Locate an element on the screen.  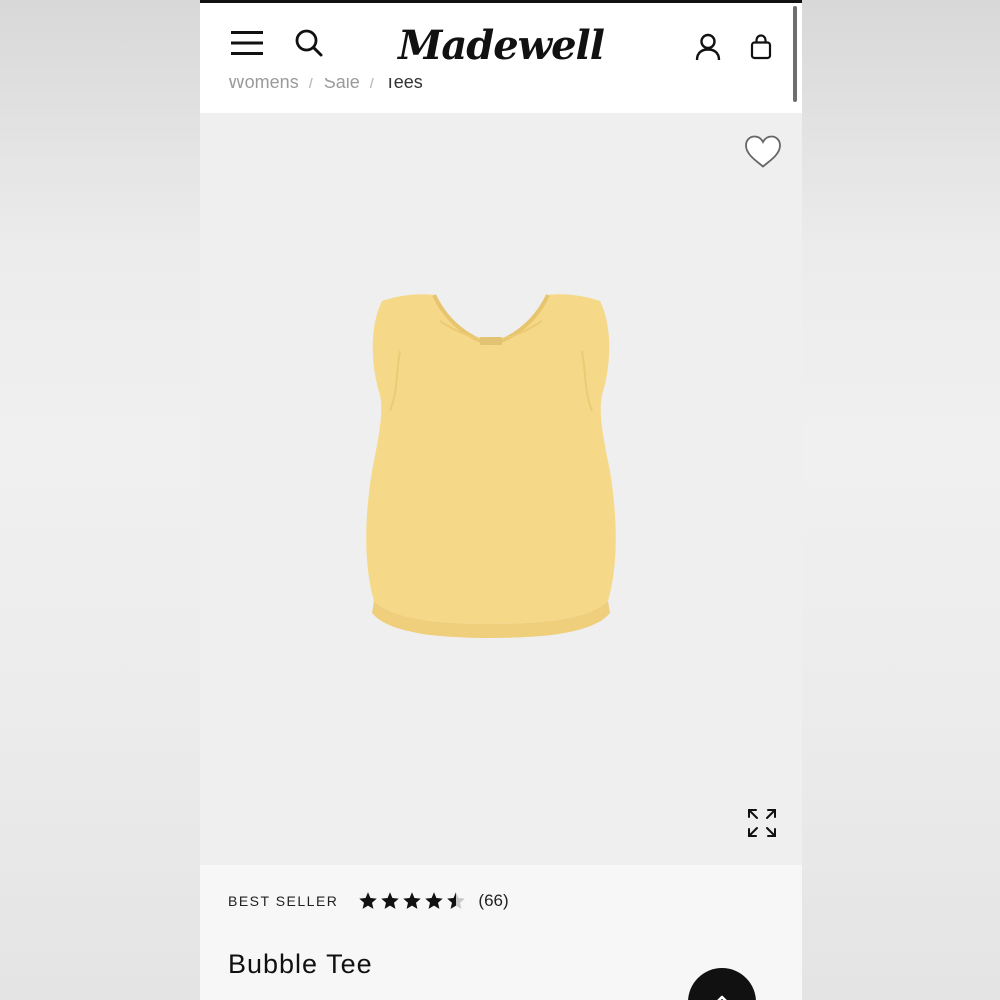
breadcrumb: Womens / Sale / Tees is located at coordinates (325, 82).